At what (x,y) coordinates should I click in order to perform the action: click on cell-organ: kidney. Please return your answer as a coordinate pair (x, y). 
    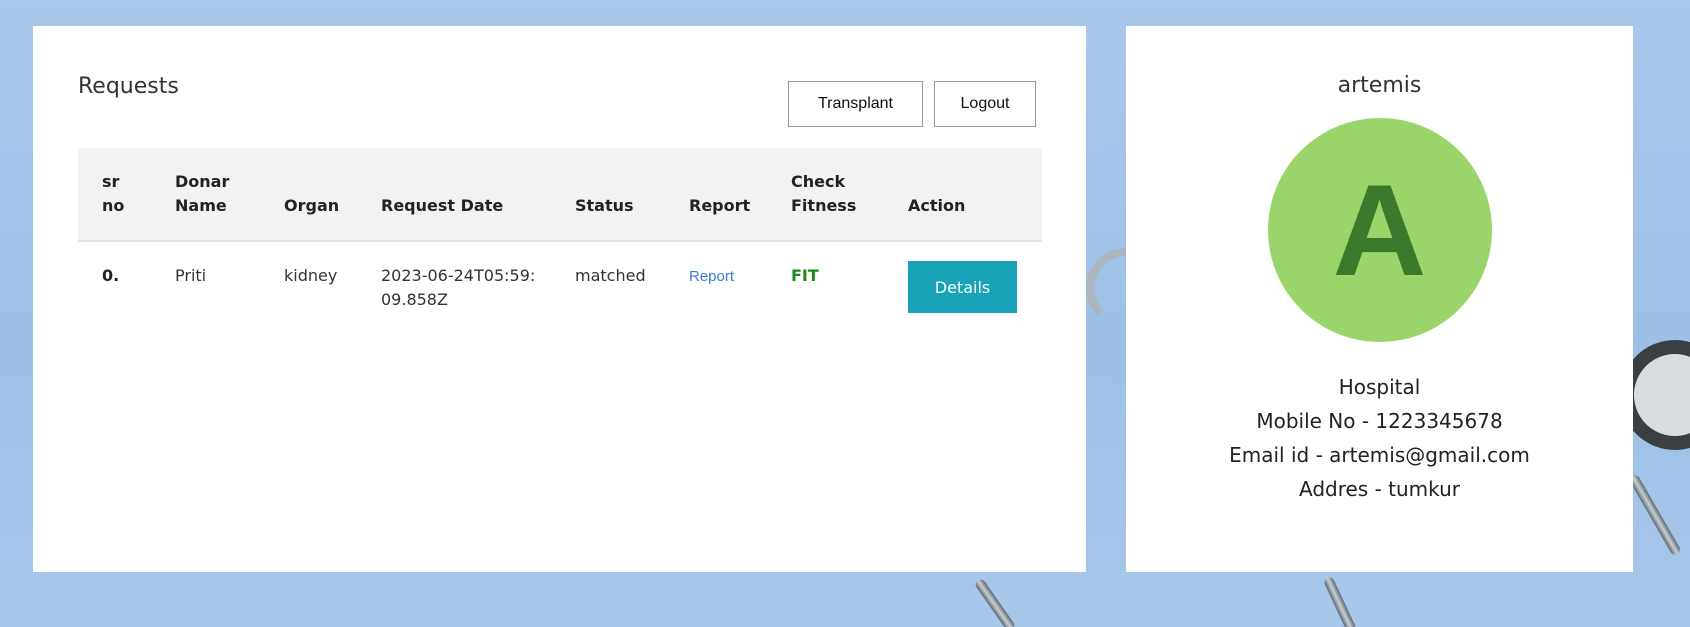
    Looking at the image, I should click on (311, 275).